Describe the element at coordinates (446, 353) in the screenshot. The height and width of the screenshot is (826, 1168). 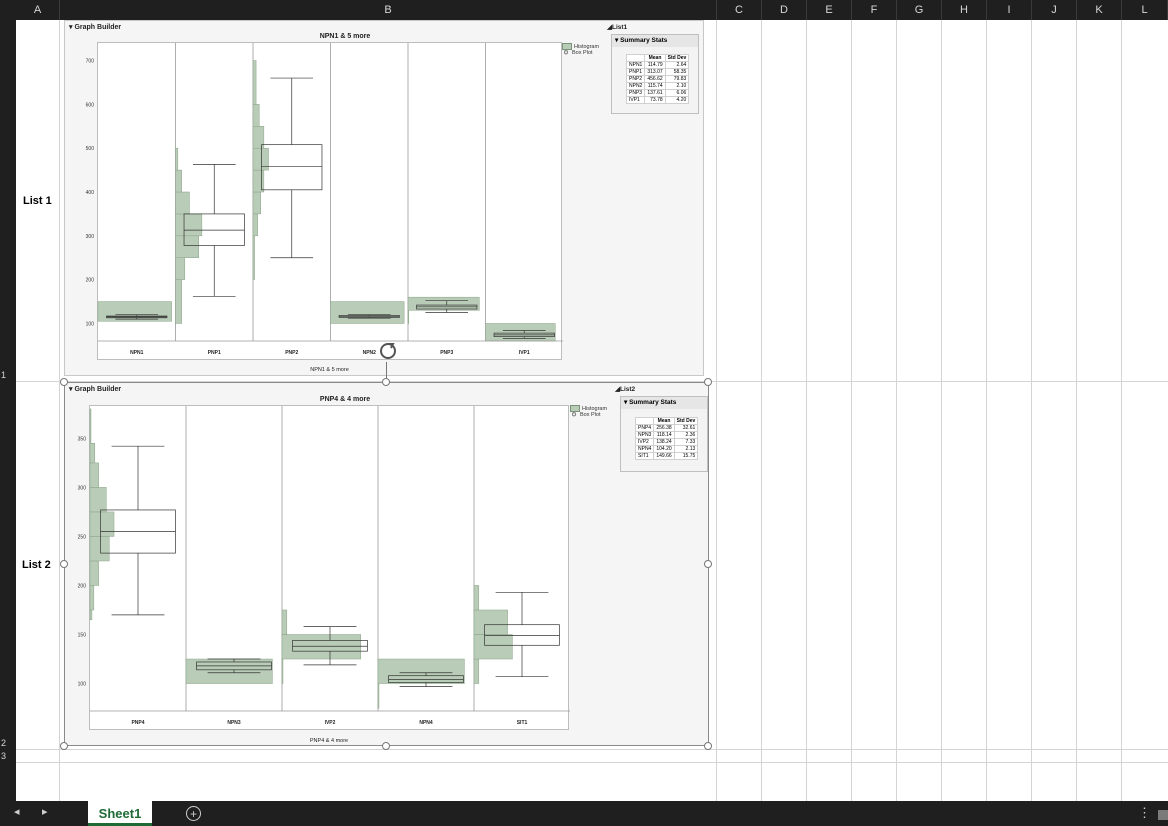
I see `x-tick-label-pnp3: PNP3` at that location.